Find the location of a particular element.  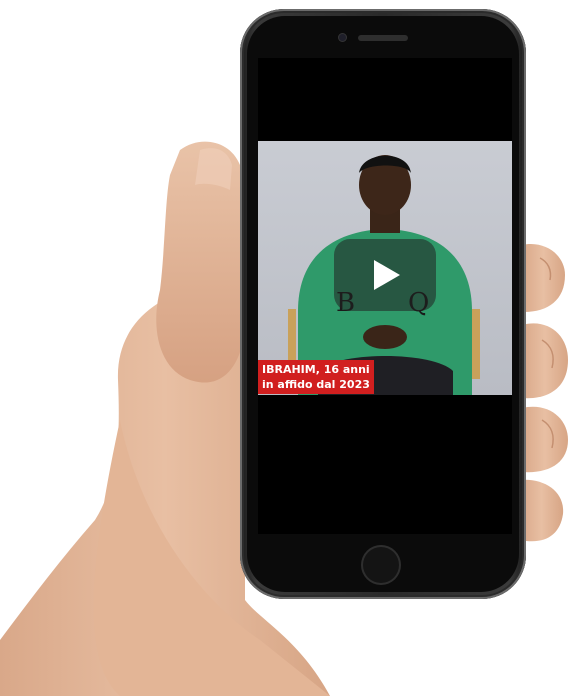

play-button is located at coordinates (385, 275).